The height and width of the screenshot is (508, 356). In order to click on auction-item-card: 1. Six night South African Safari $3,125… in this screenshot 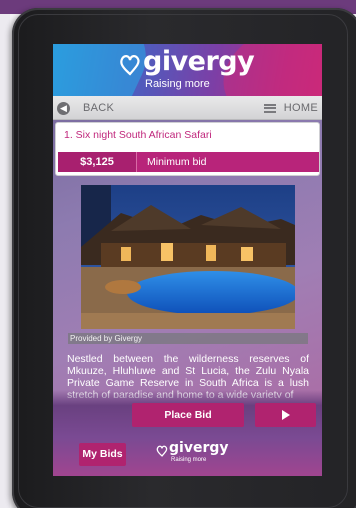, I will do `click(187, 149)`.